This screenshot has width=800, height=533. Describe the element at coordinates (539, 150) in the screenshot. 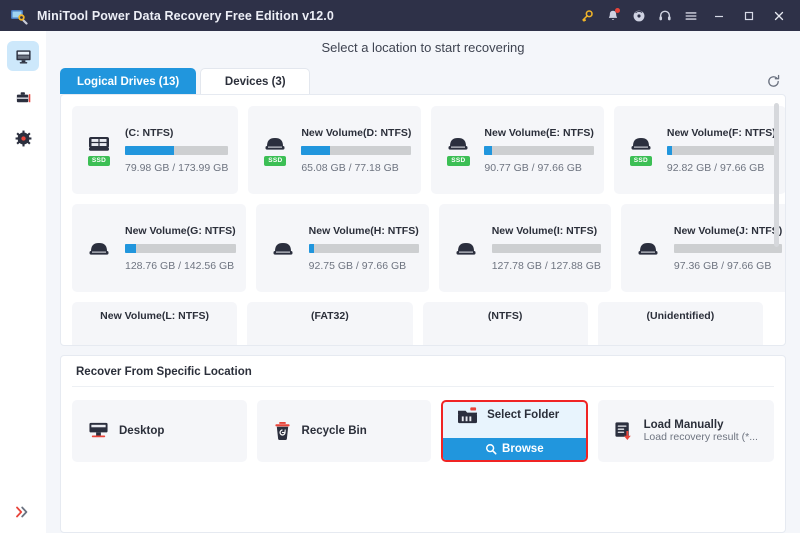

I see `drive-info: New Volume(E: NTFS) 90.77 GB / 97.66 GB` at that location.